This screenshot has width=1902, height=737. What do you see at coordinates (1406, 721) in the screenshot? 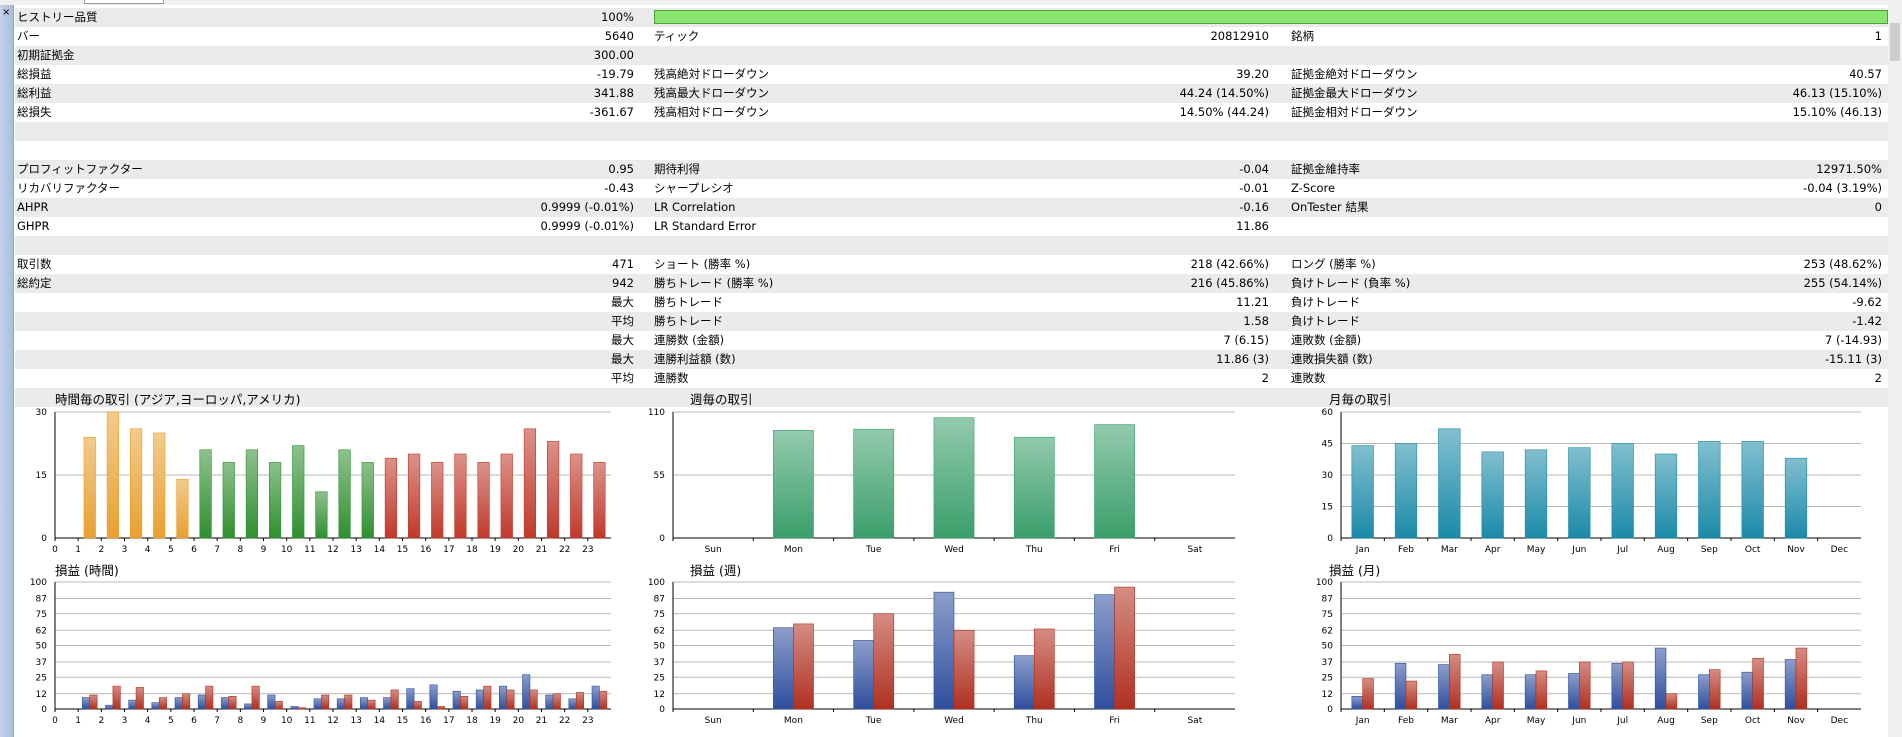
I see `x-tick-label: Feb` at bounding box center [1406, 721].